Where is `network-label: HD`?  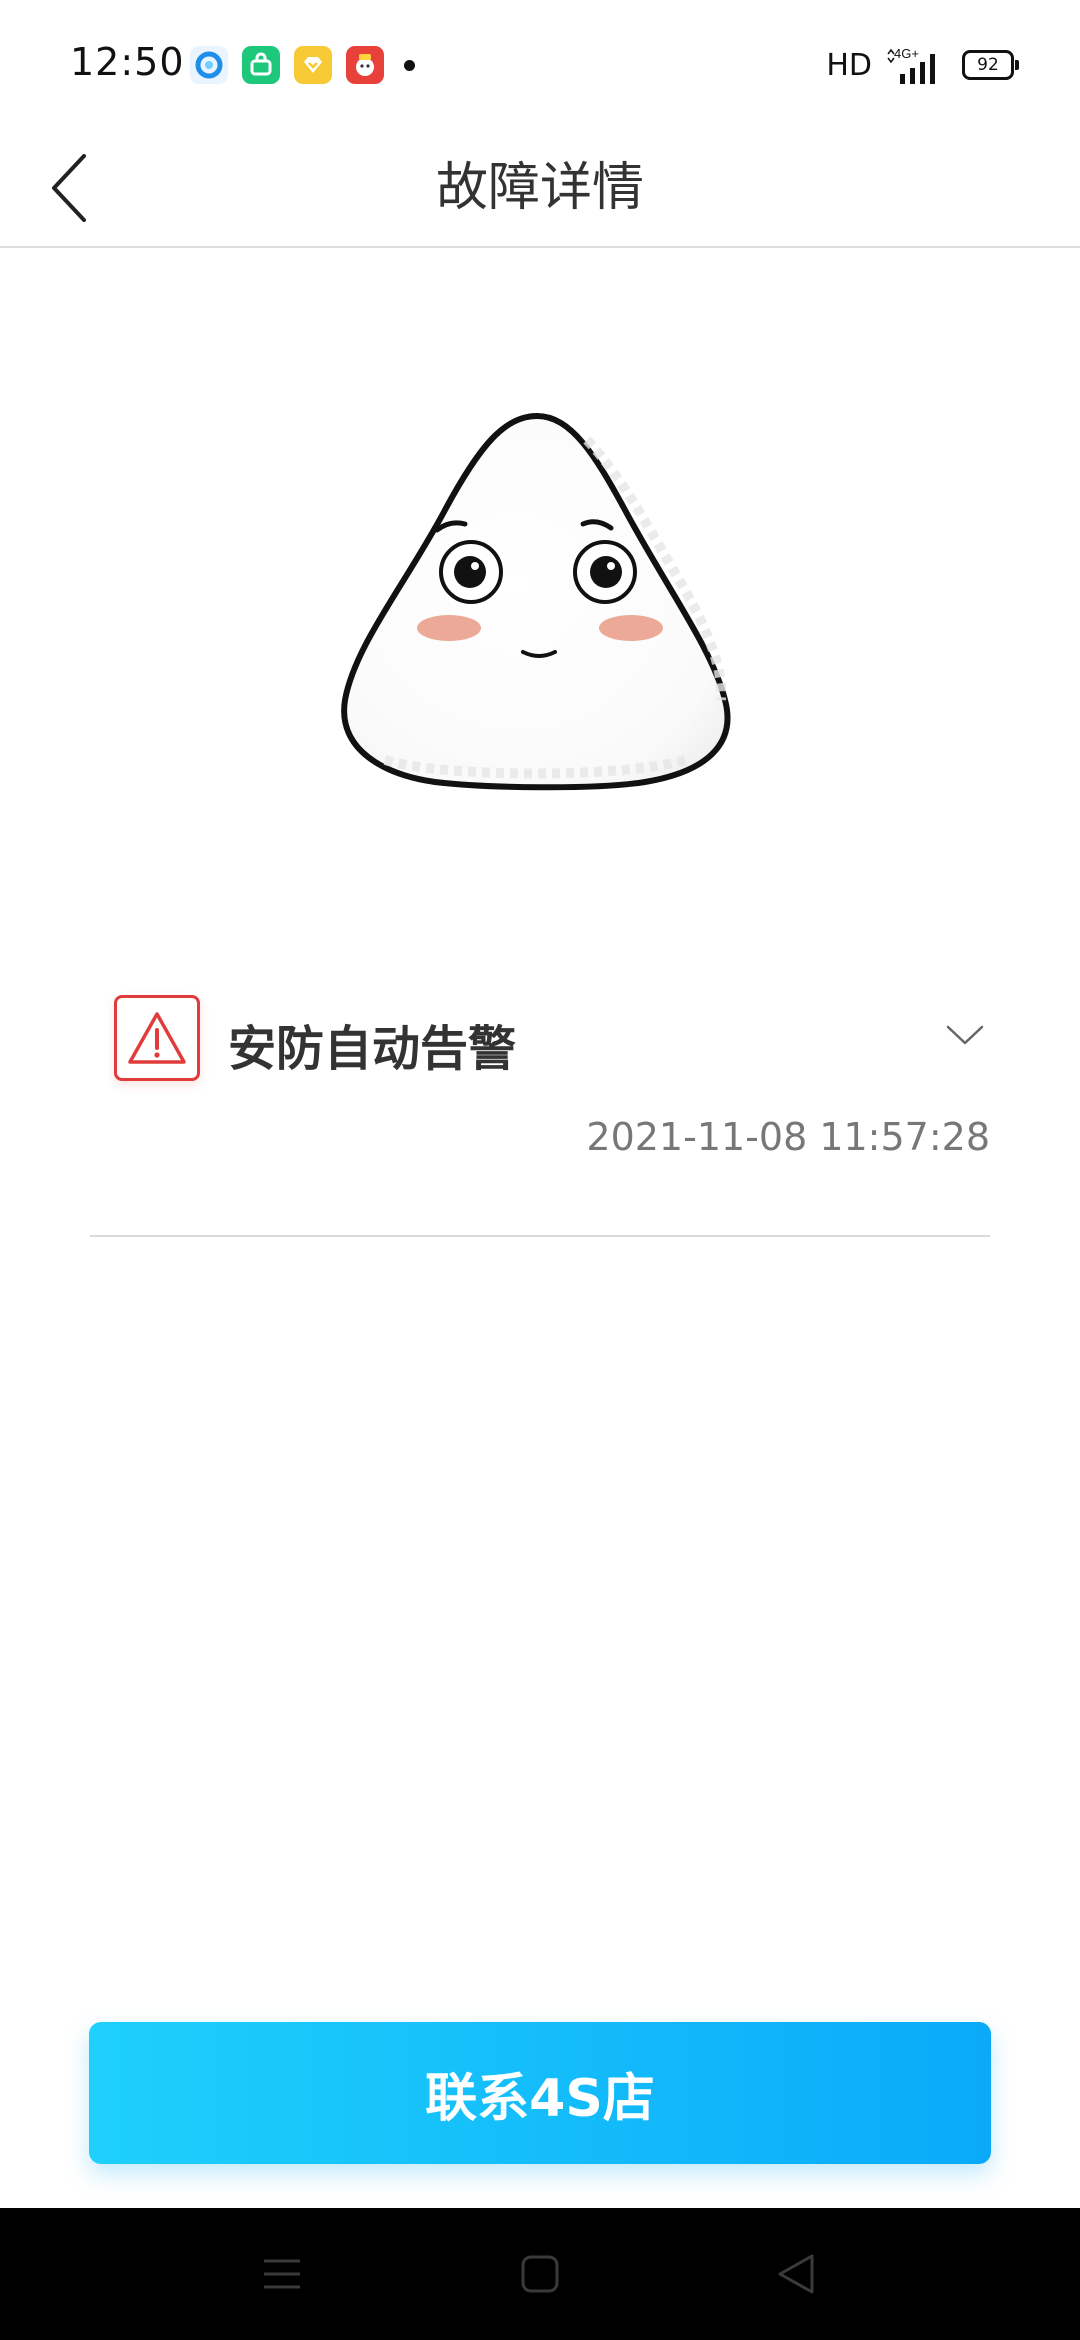 network-label: HD is located at coordinates (849, 65).